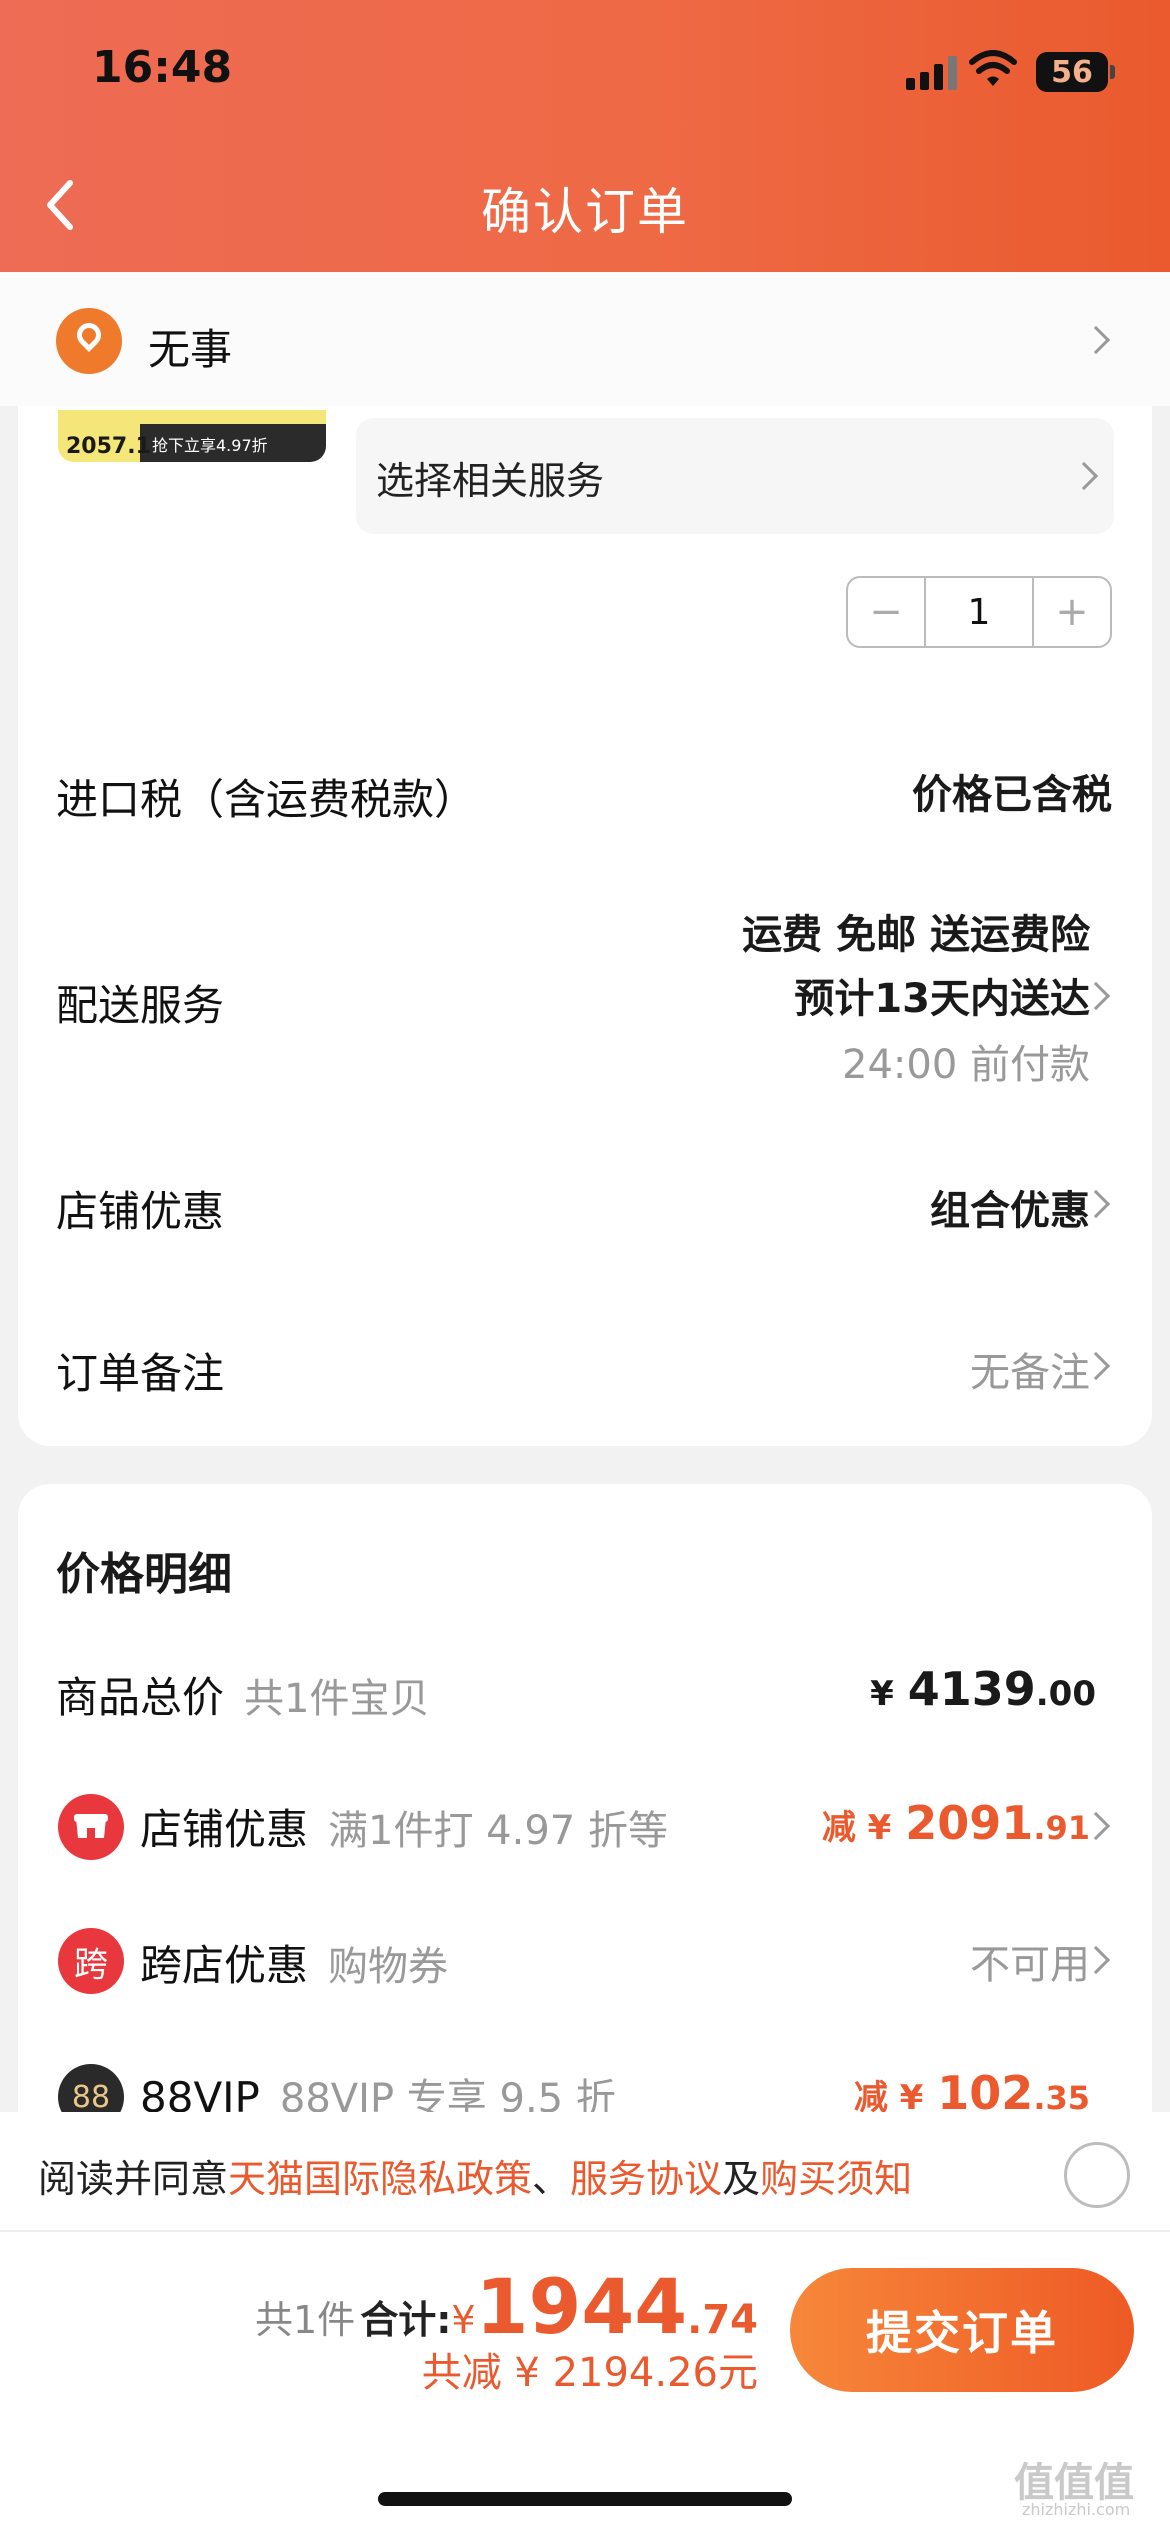  What do you see at coordinates (498, 1831) in the screenshot?
I see `shop-discount-detail-sub: 满1件打 4.97 折等` at bounding box center [498, 1831].